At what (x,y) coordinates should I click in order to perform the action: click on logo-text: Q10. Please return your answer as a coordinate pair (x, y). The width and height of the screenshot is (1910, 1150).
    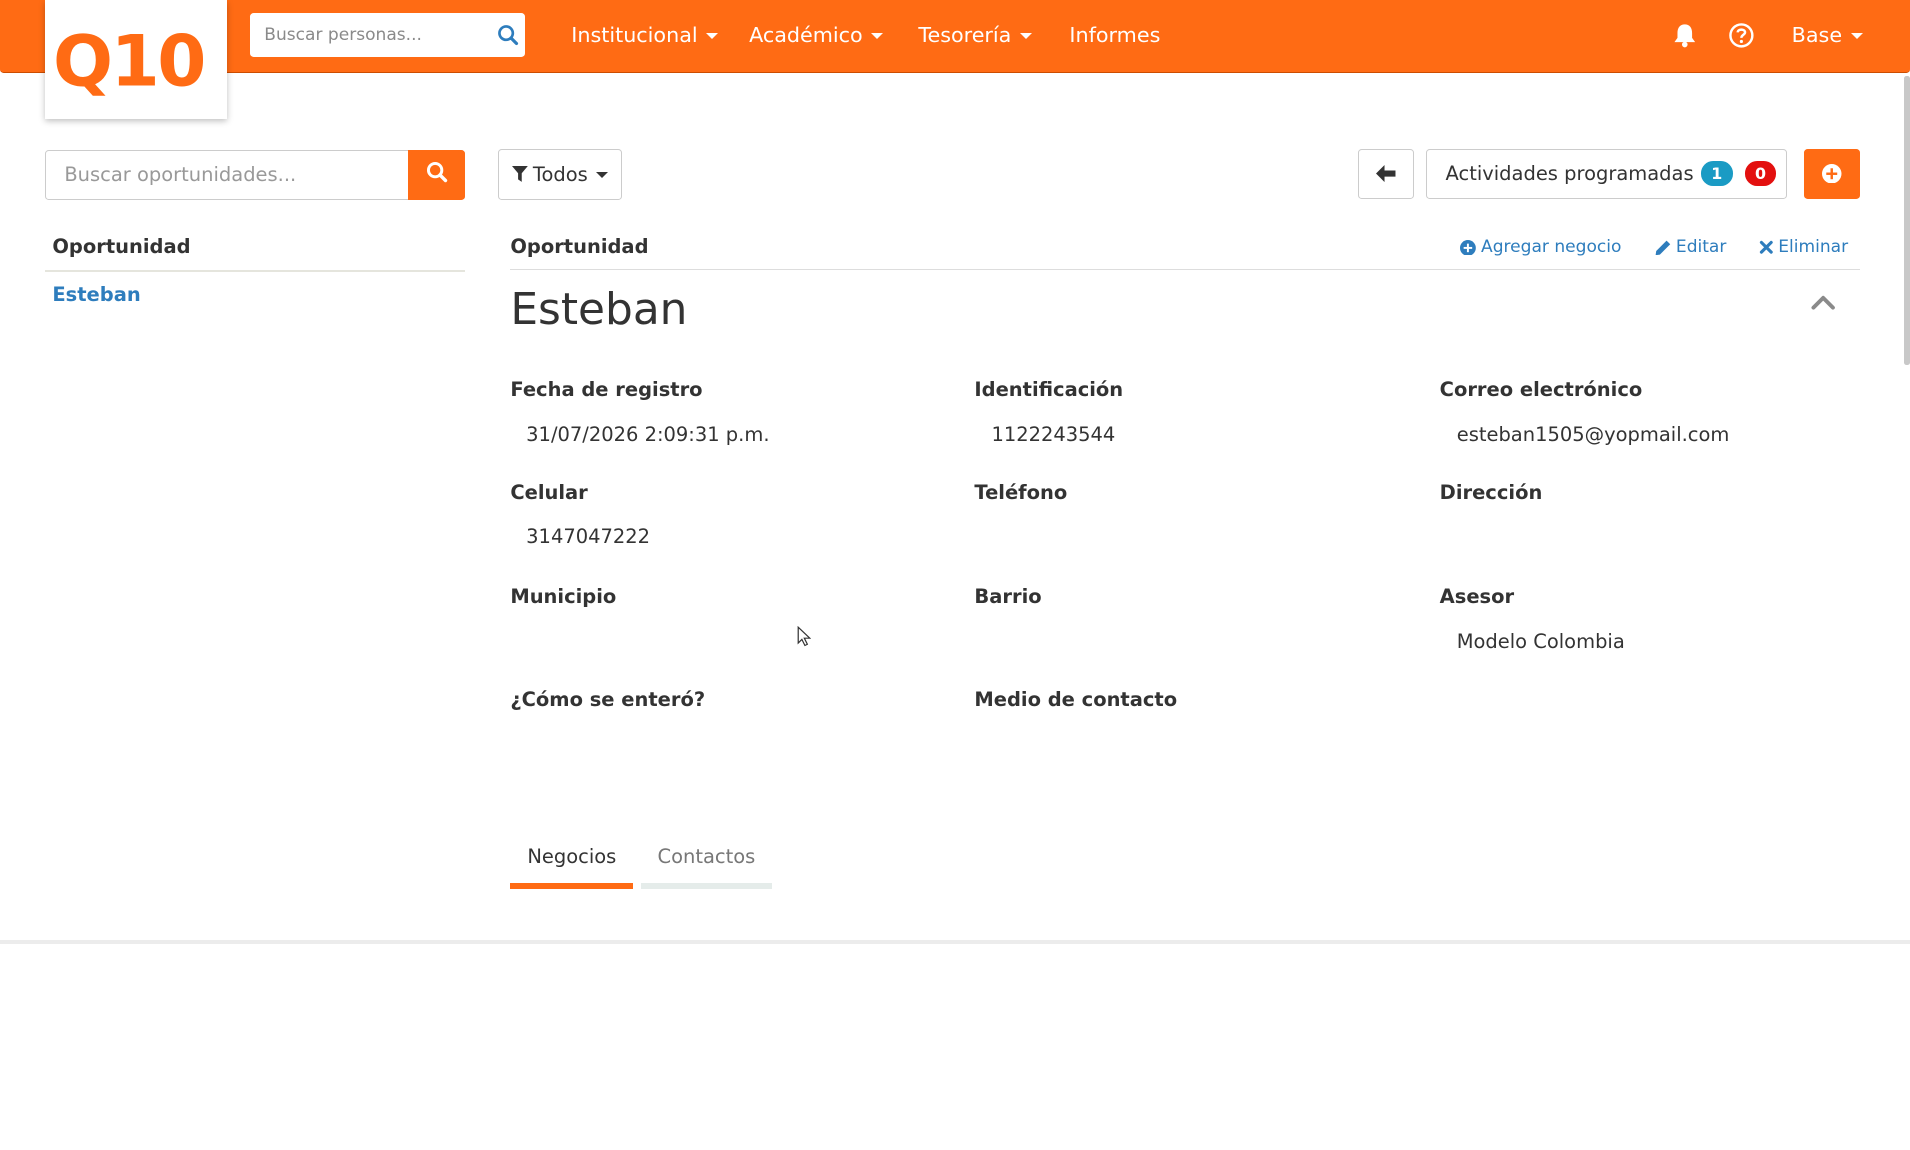
    Looking at the image, I should click on (128, 60).